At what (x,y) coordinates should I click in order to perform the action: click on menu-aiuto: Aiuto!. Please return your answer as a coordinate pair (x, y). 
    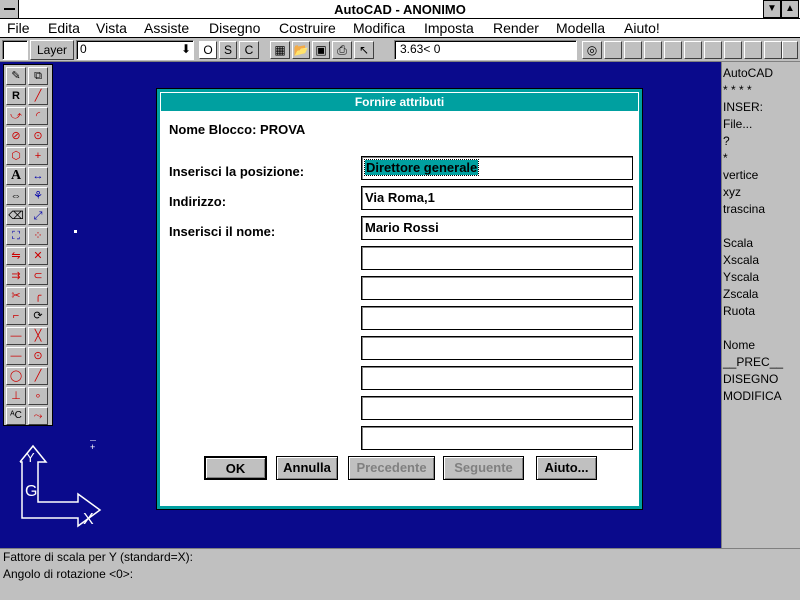
    Looking at the image, I should click on (642, 28).